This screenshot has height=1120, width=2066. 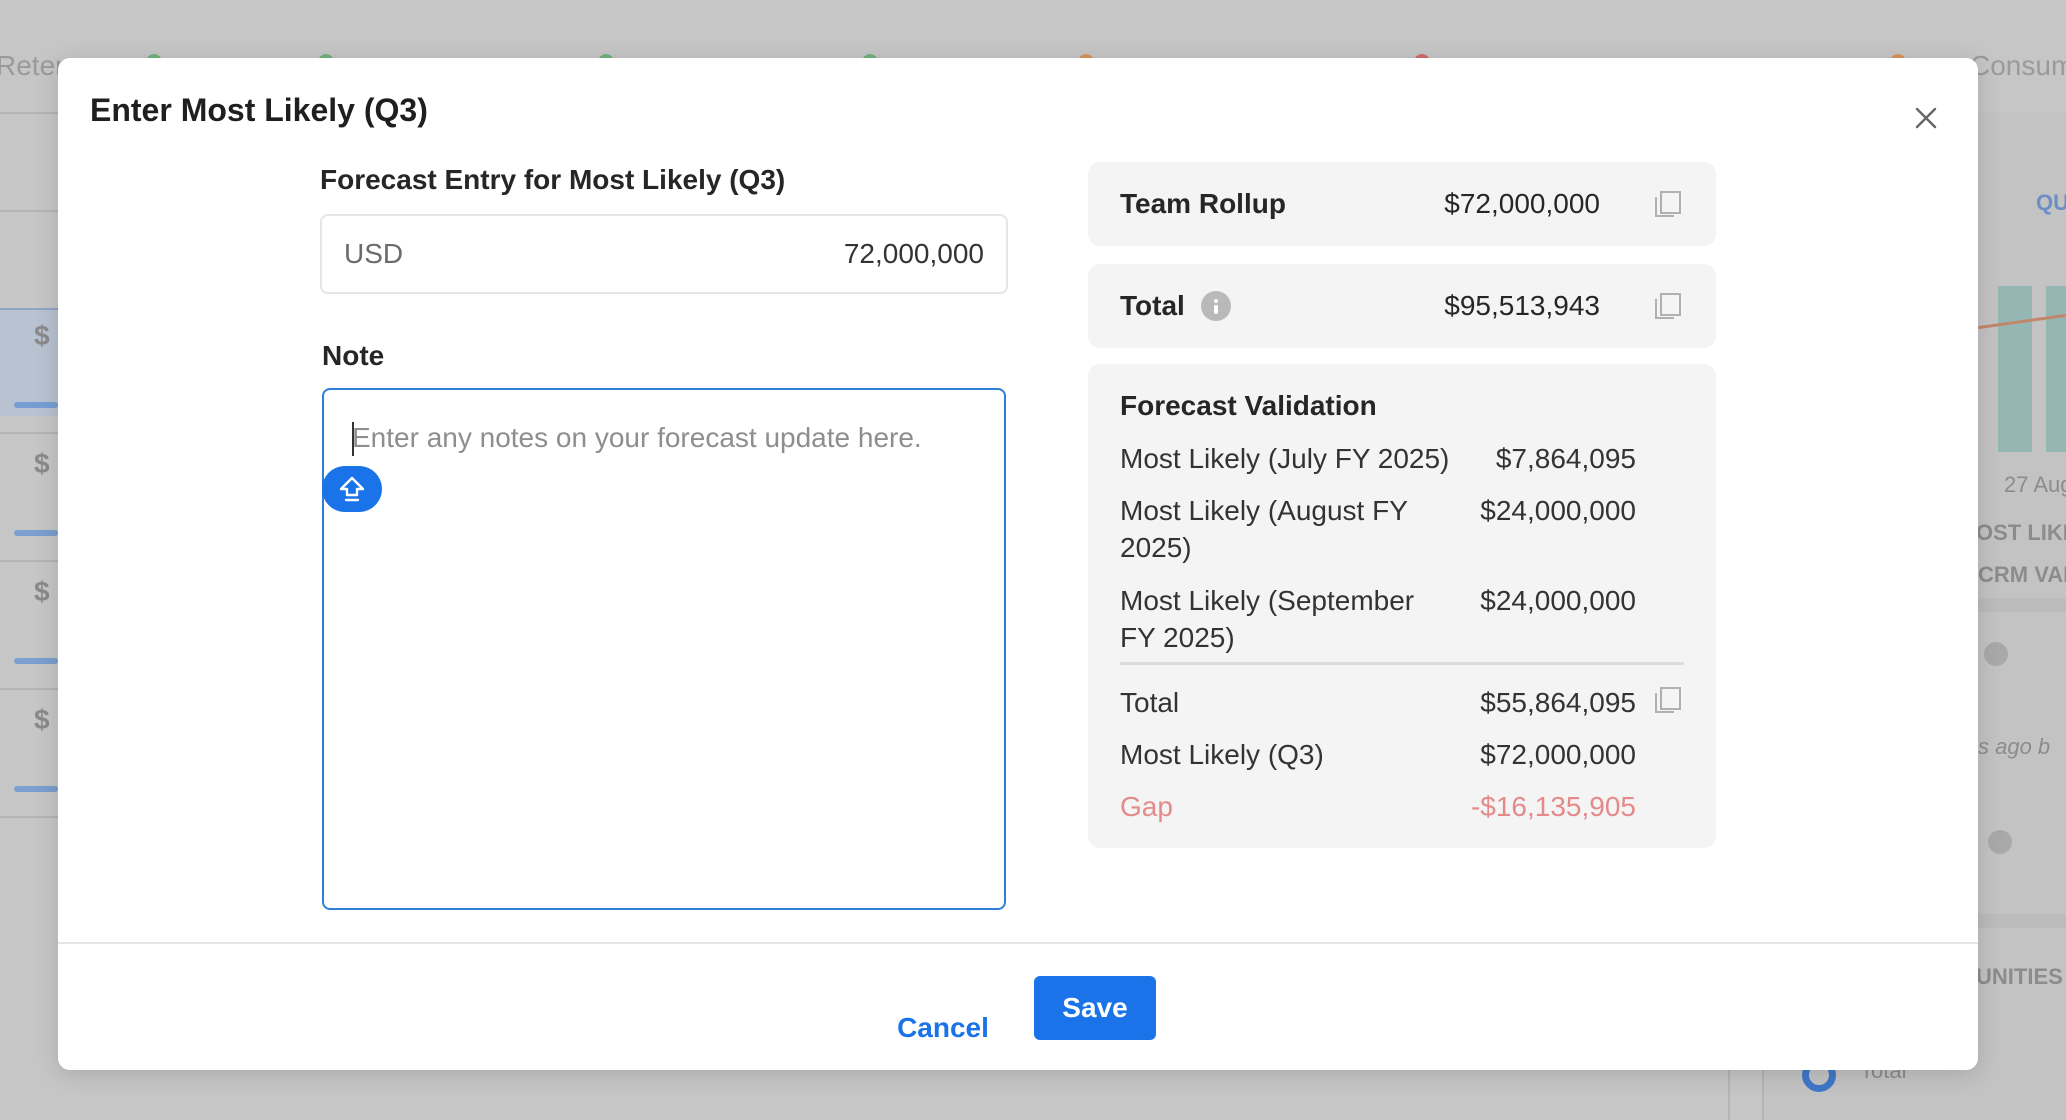 I want to click on close-icon, so click(x=1926, y=118).